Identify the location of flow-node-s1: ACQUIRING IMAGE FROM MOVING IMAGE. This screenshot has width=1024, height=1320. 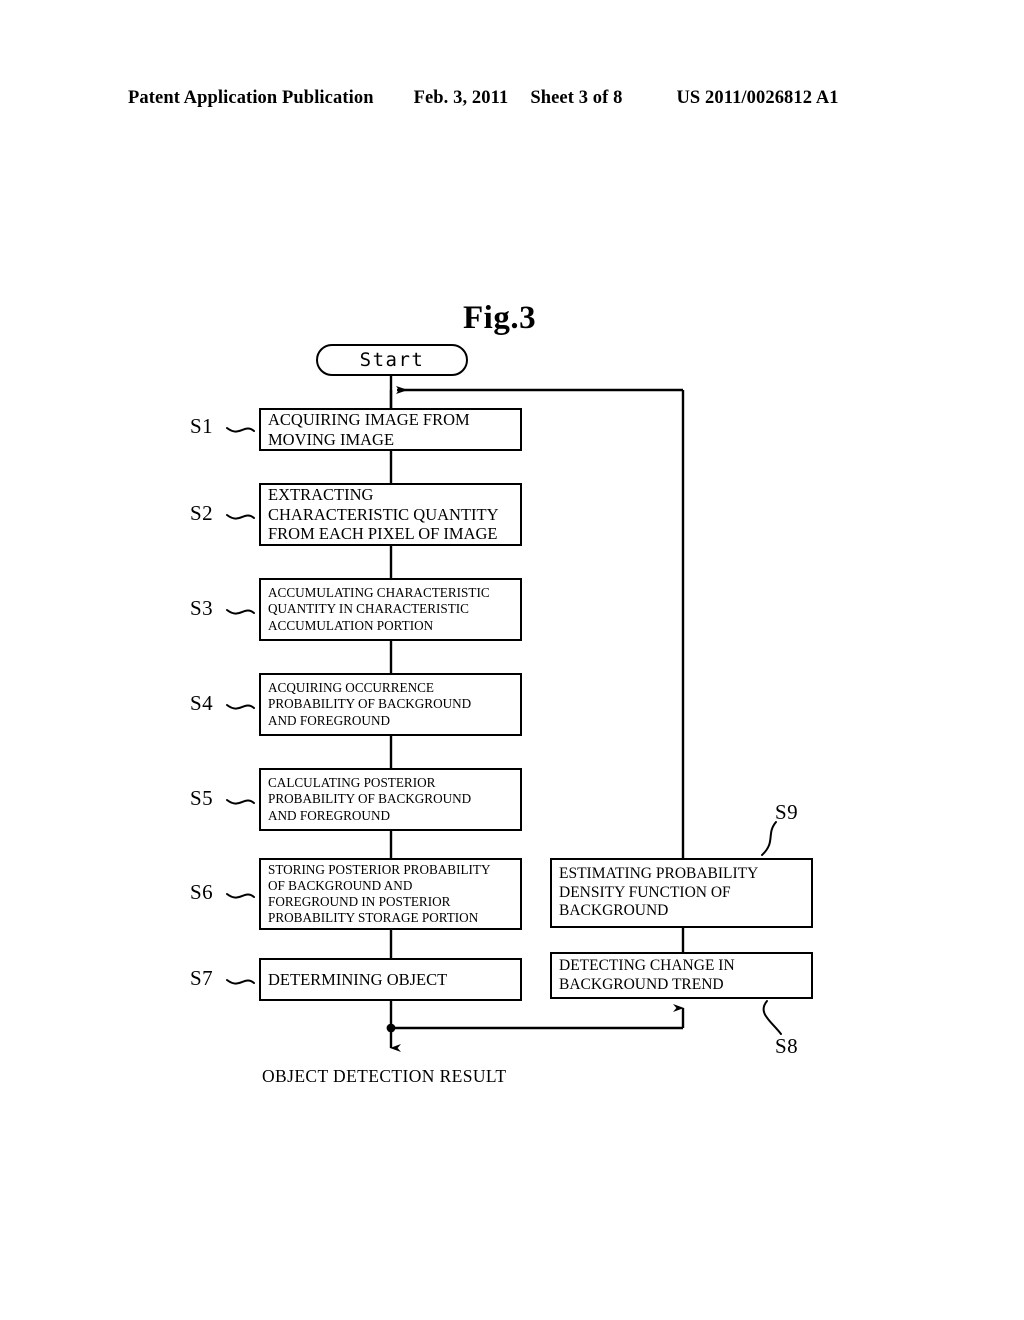
(390, 429).